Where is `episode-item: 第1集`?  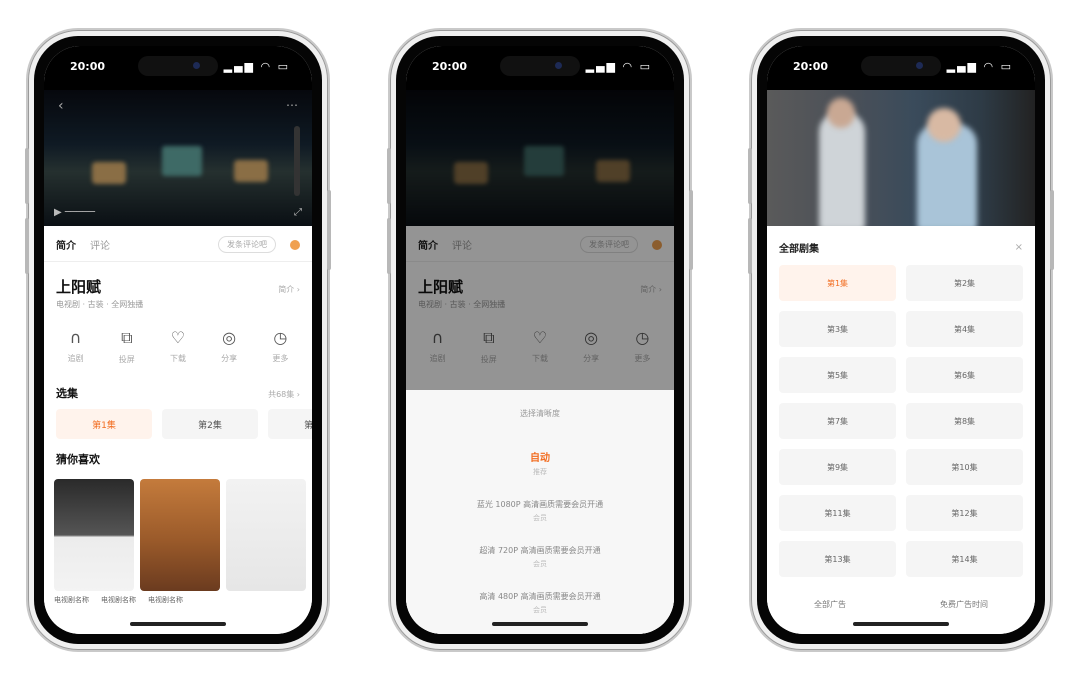
episode-item: 第1集 is located at coordinates (104, 424).